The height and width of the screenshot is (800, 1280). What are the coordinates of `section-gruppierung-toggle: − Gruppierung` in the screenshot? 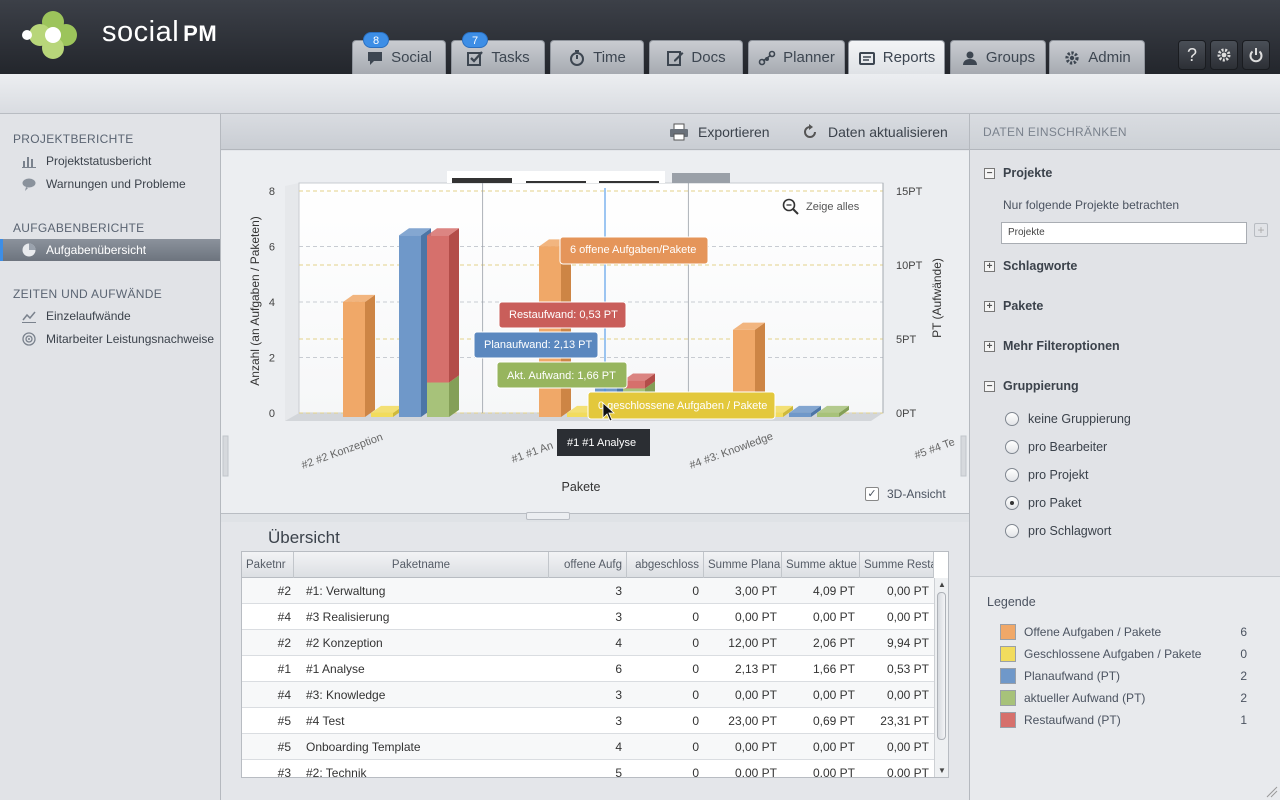 It's located at (1031, 386).